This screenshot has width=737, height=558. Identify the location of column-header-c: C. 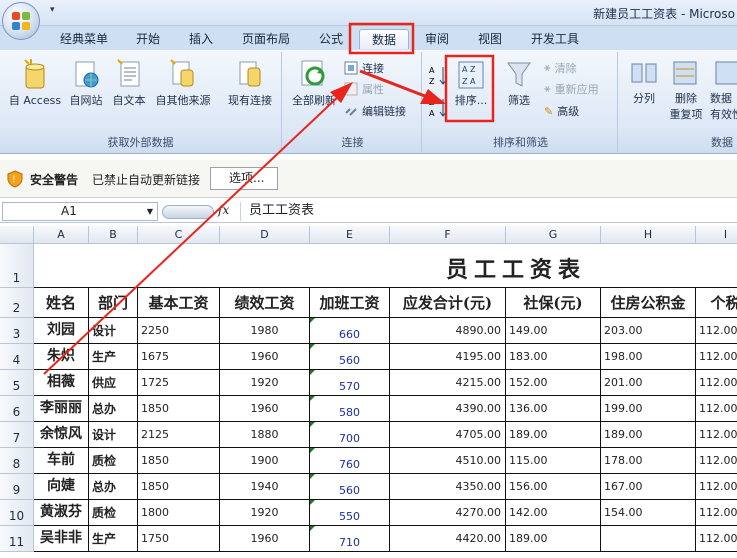
(179, 235).